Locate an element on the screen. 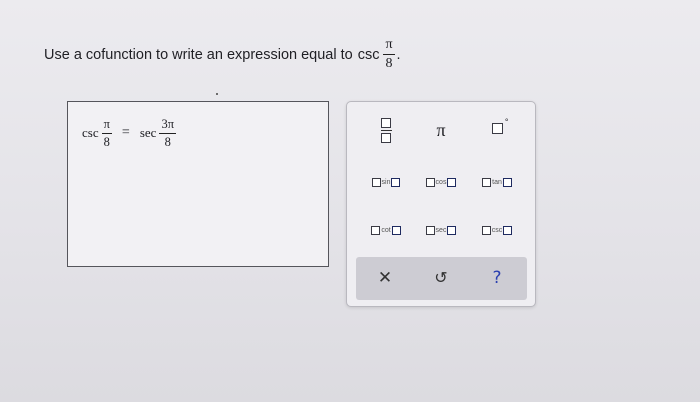 This screenshot has height=402, width=700. answer-equals: = is located at coordinates (125, 132).